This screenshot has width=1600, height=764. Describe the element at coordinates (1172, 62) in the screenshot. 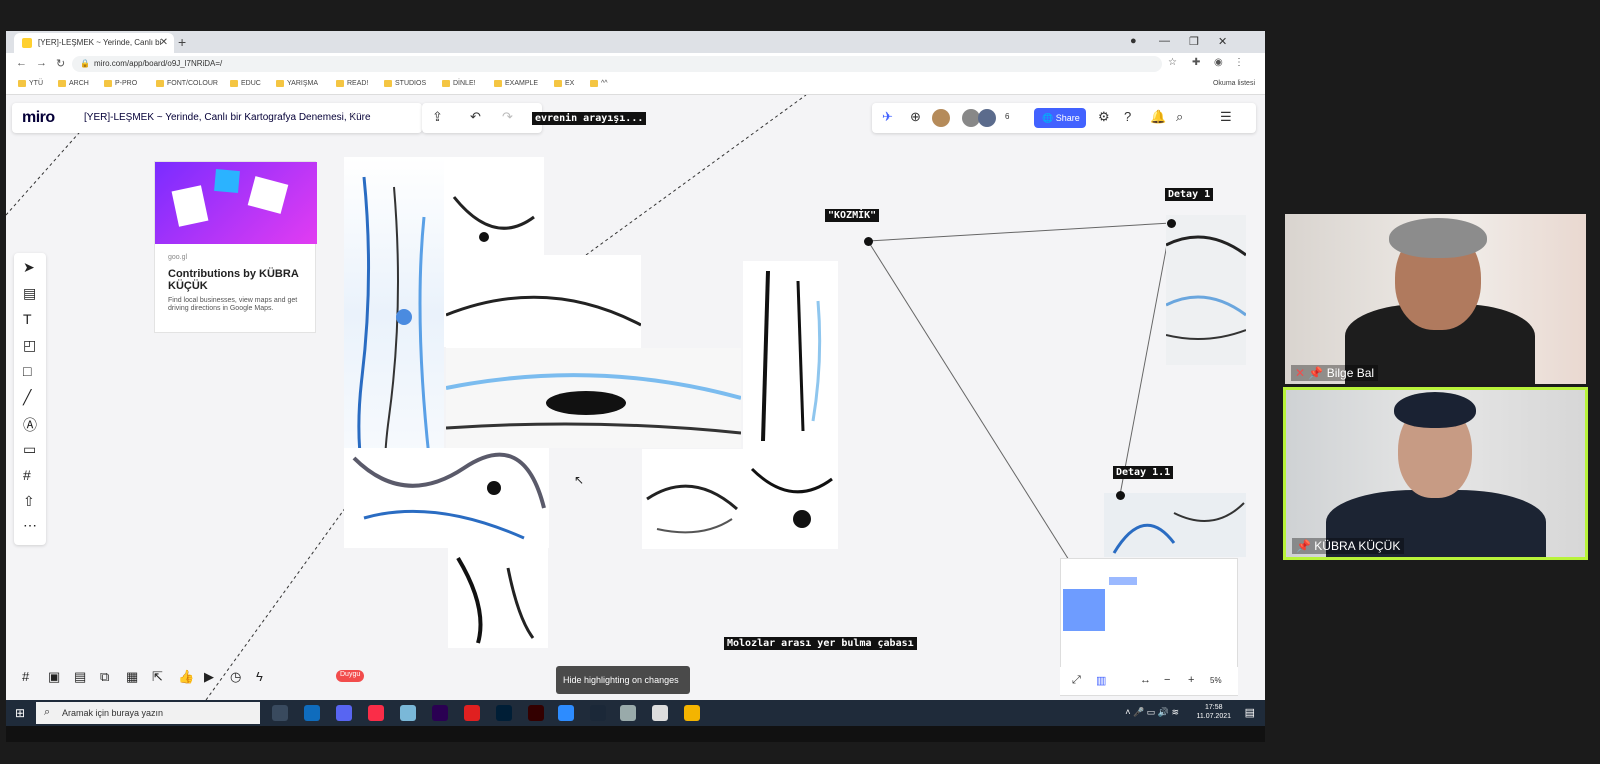

I see `star-icon: ☆` at that location.